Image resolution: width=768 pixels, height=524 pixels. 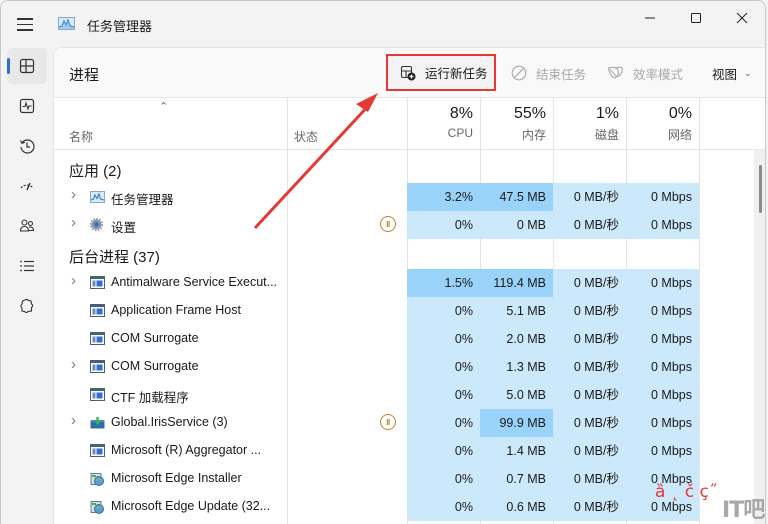 What do you see at coordinates (383, 24) in the screenshot?
I see `title-bar: 任务管理器` at bounding box center [383, 24].